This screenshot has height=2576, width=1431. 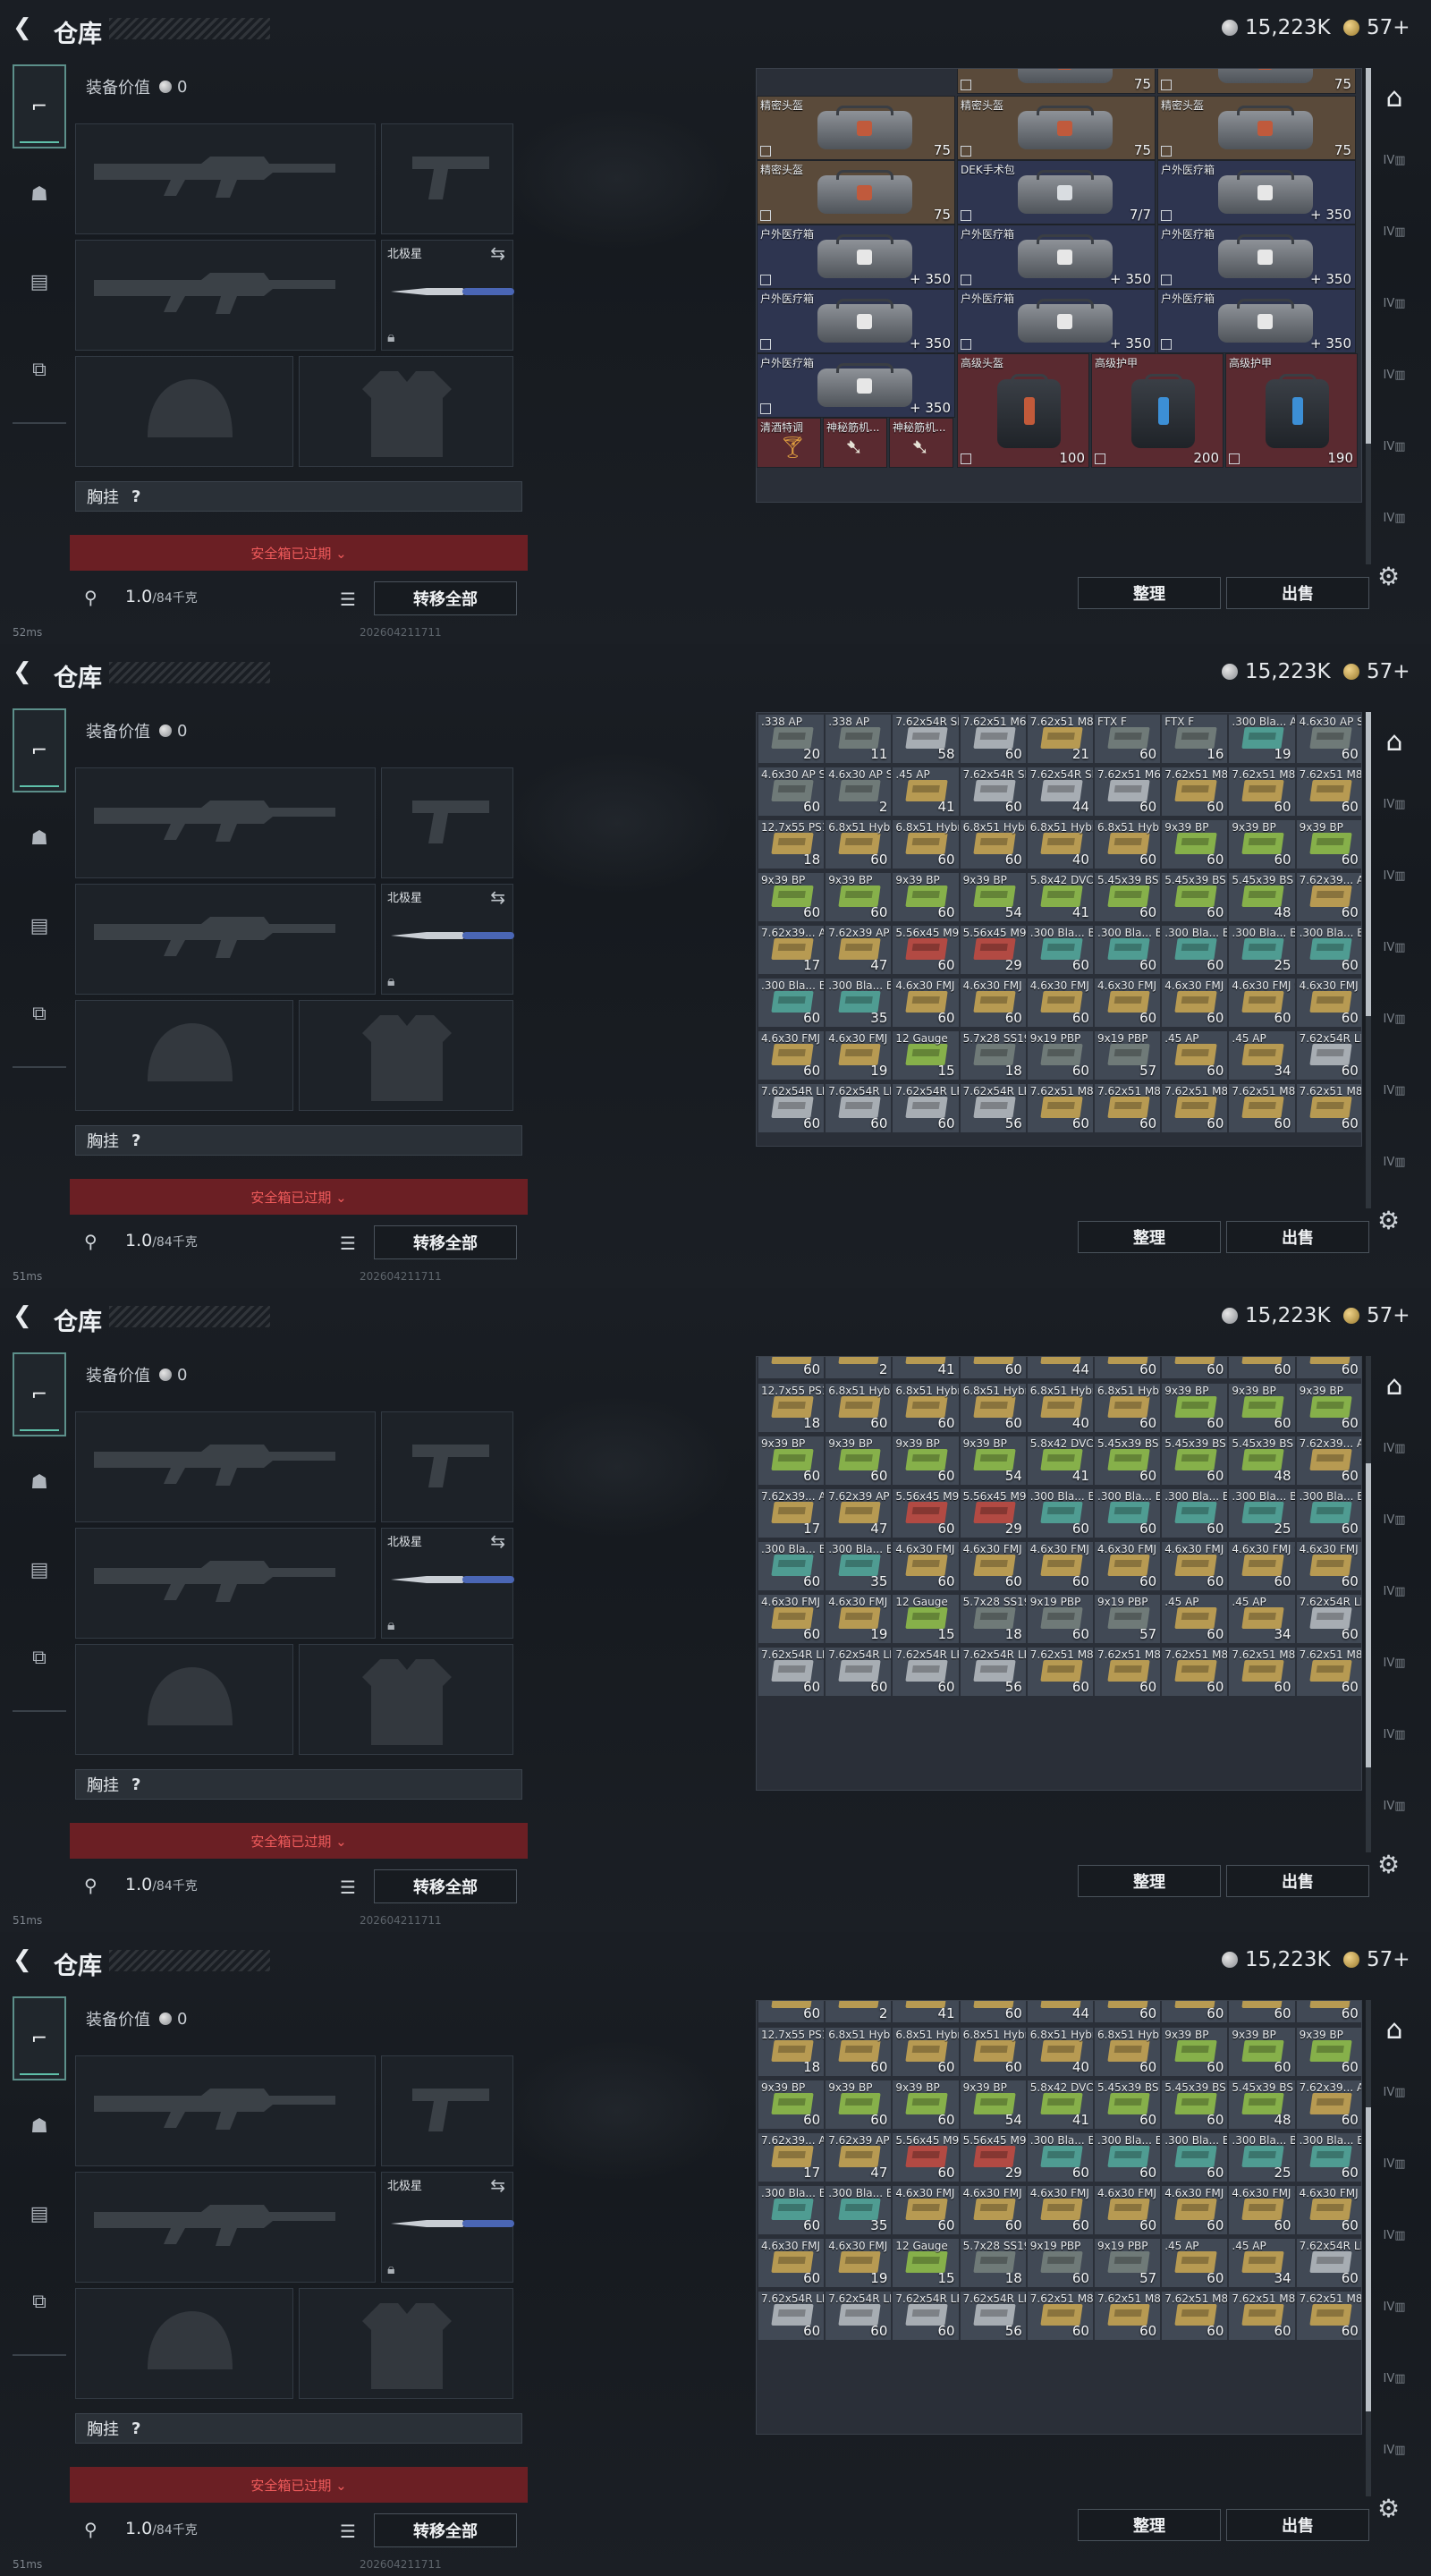 I want to click on back-arrow-icon: ❮, so click(x=26, y=27).